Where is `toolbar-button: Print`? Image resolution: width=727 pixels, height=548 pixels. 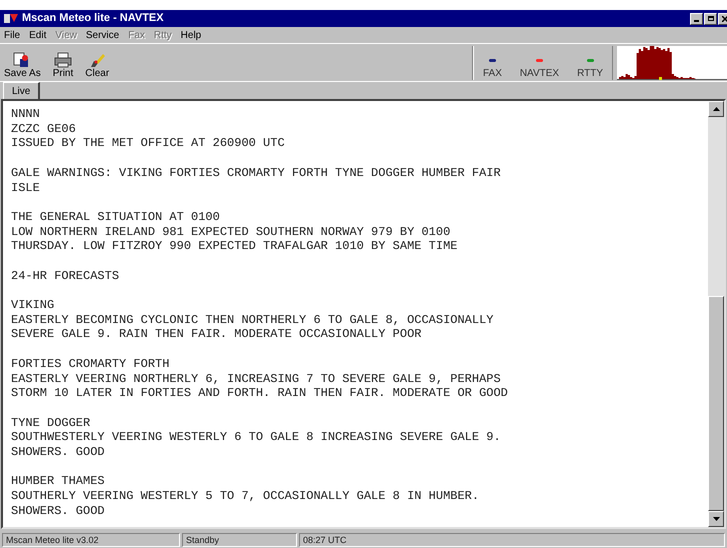 toolbar-button: Print is located at coordinates (63, 66).